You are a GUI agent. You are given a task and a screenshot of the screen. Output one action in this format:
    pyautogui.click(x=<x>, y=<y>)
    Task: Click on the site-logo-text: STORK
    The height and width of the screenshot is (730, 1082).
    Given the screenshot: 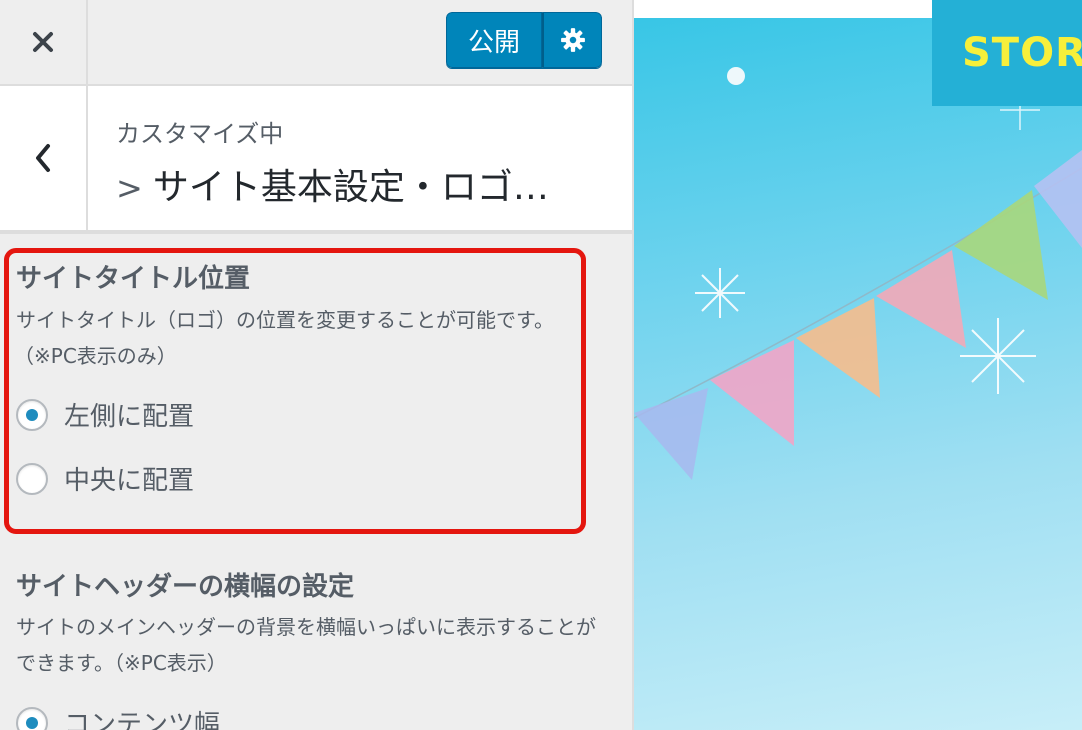 What is the action you would take?
    pyautogui.click(x=1022, y=53)
    